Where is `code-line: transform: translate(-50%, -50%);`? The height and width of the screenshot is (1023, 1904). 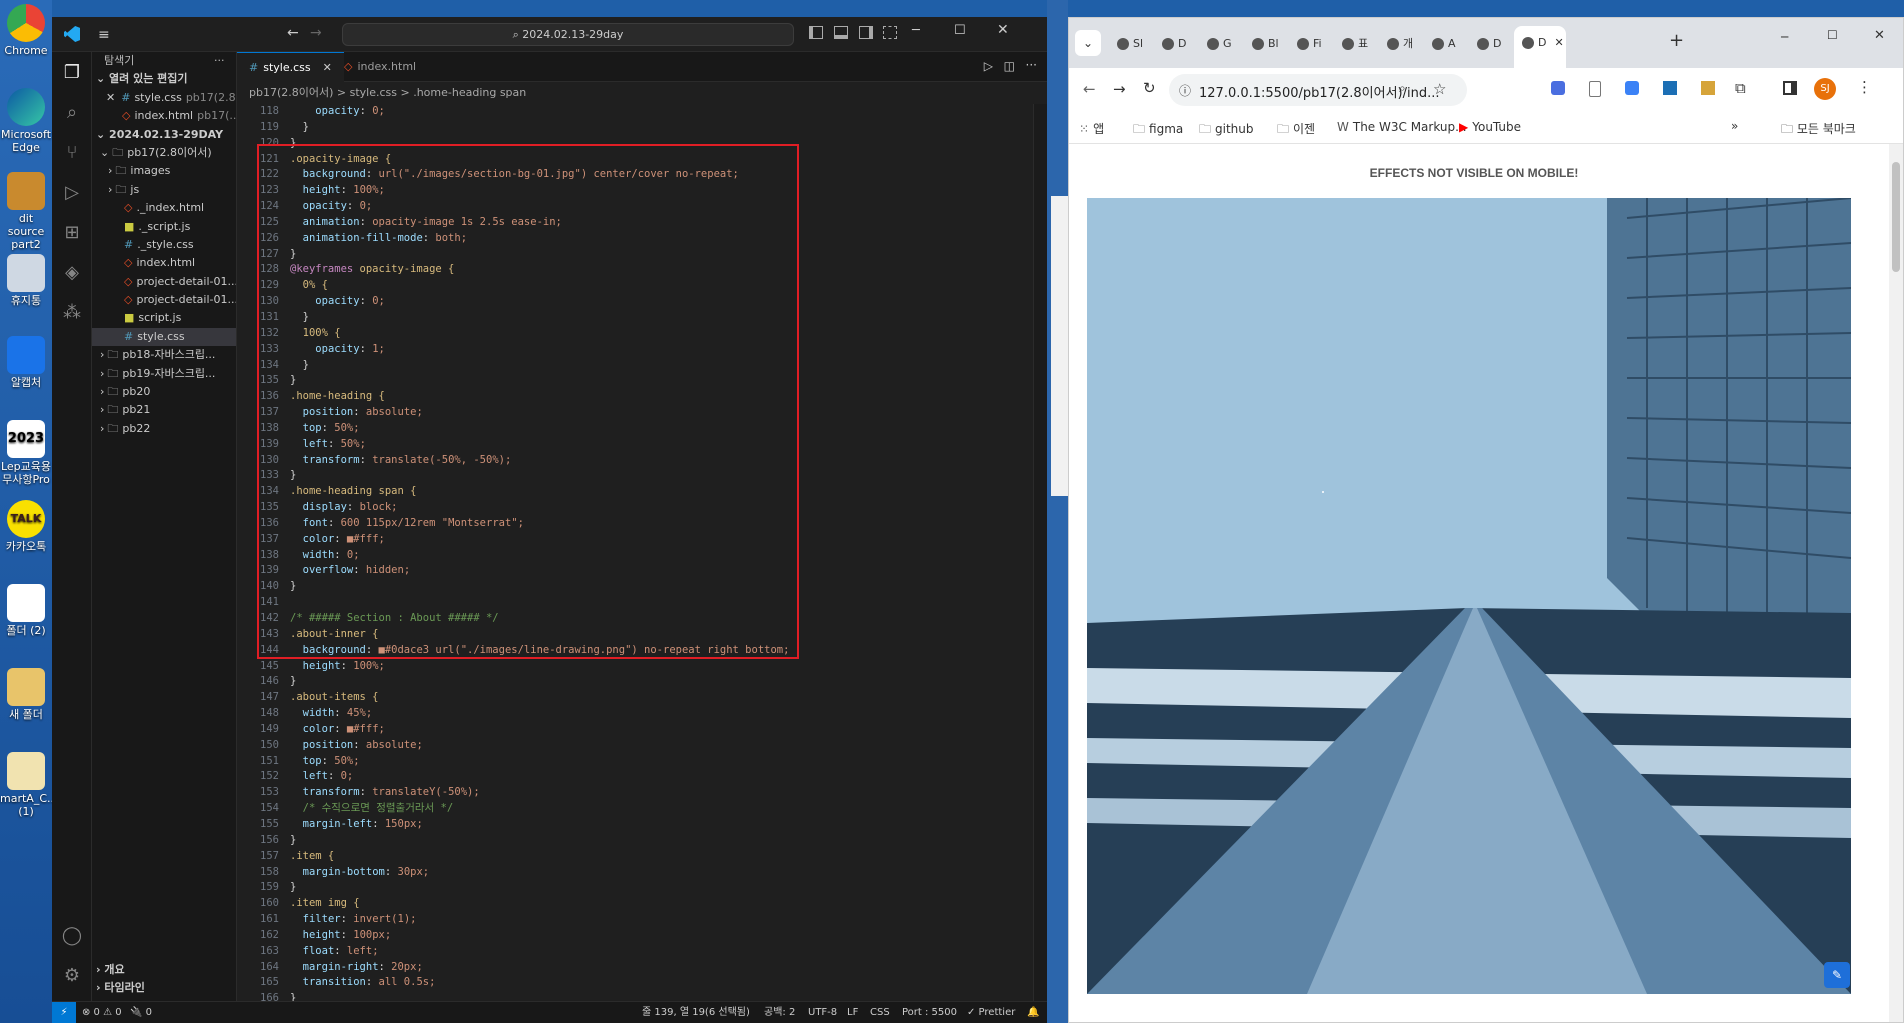
code-line: transform: translate(-50%, -50%); is located at coordinates (658, 461).